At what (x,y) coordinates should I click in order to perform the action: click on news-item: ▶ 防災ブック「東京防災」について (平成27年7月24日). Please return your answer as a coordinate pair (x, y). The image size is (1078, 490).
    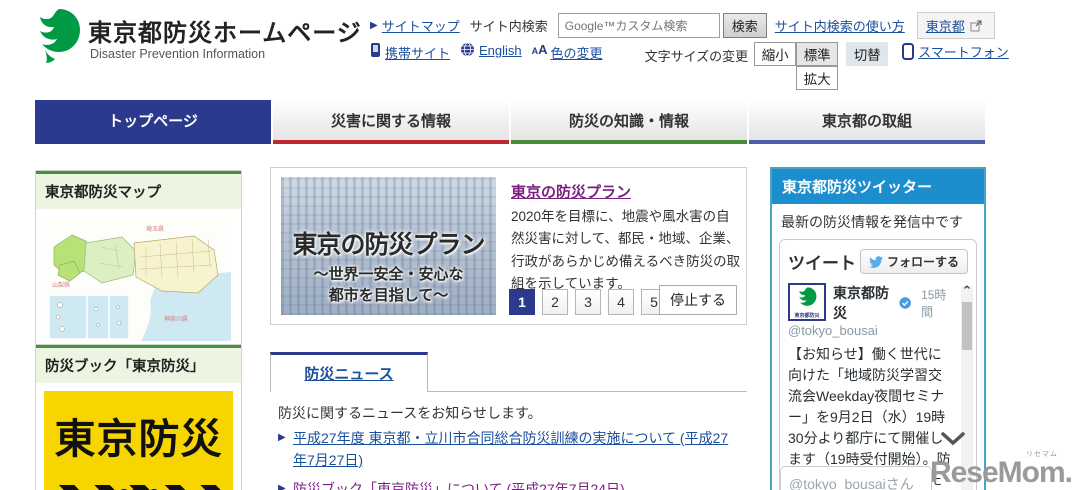
    Looking at the image, I should click on (509, 484).